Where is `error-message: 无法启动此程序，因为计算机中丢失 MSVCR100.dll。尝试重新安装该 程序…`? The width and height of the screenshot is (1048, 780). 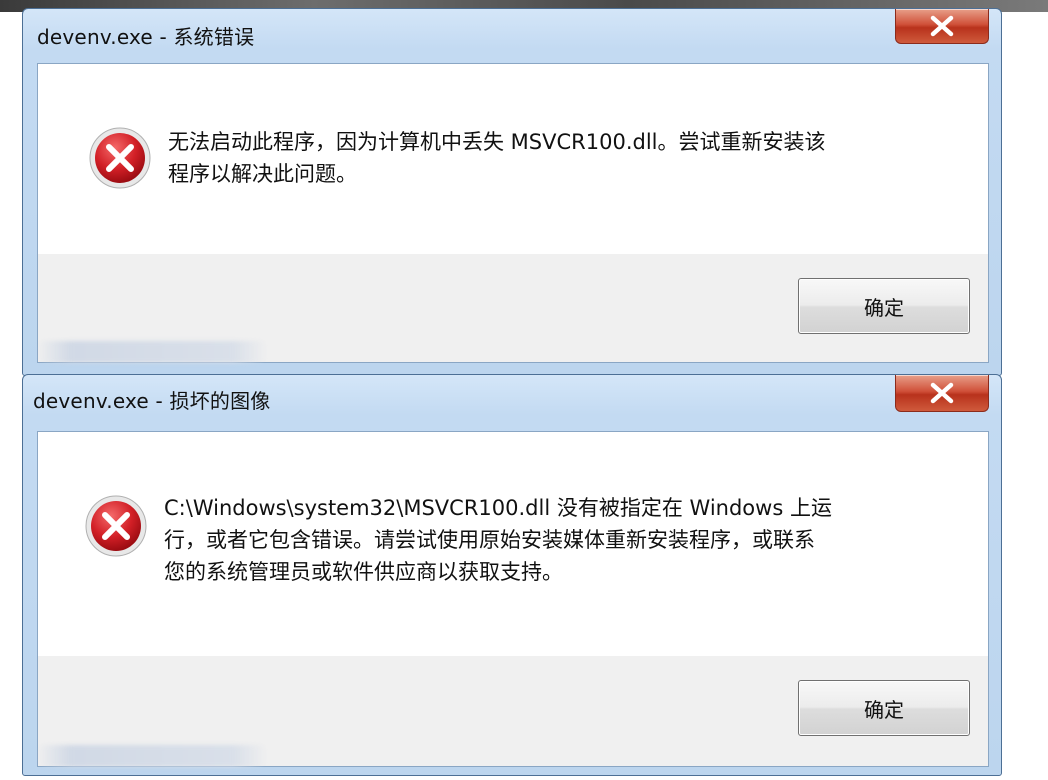
error-message: 无法启动此程序，因为计算机中丢失 MSVCR100.dll。尝试重新安装该 程序… is located at coordinates (497, 158).